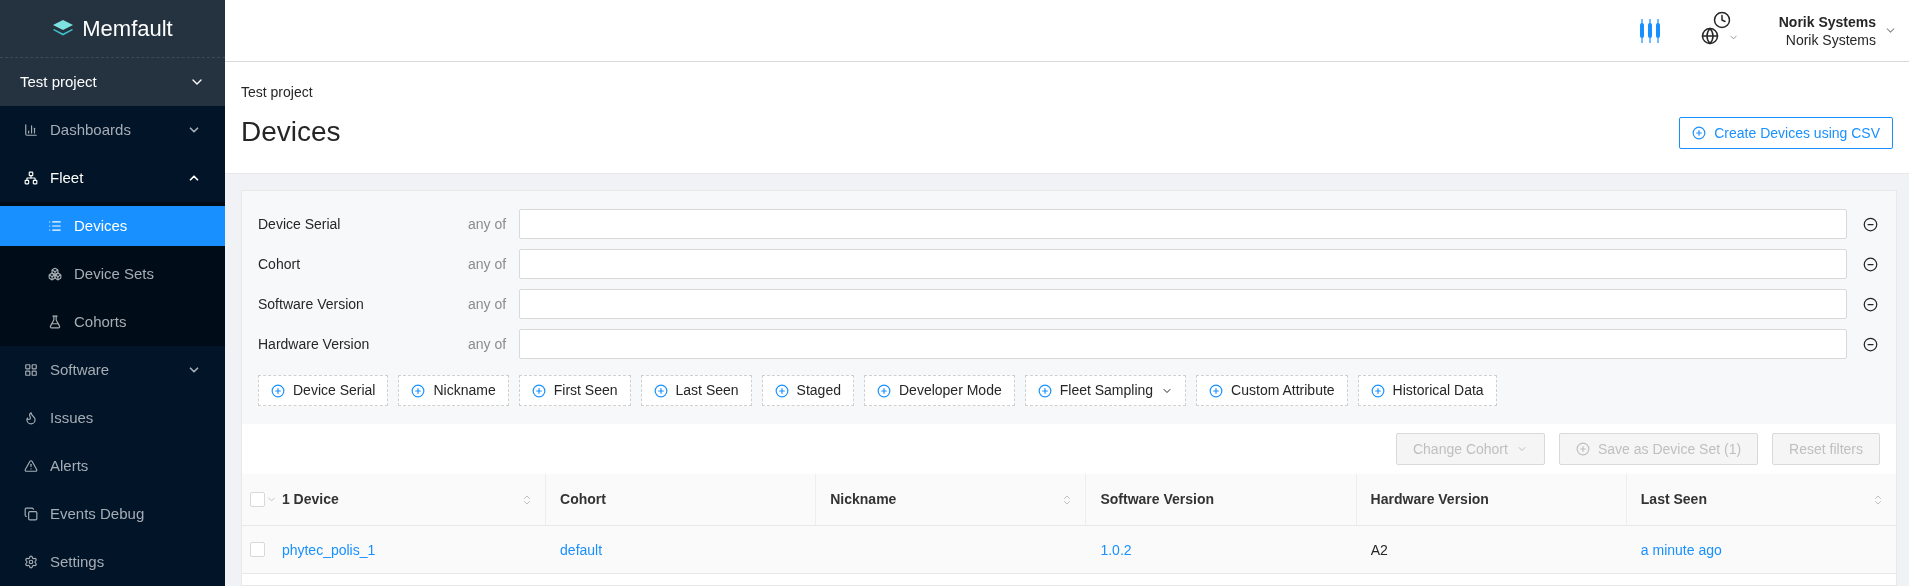 This screenshot has width=1909, height=586. Describe the element at coordinates (127, 28) in the screenshot. I see `brand-name: Memfault` at that location.